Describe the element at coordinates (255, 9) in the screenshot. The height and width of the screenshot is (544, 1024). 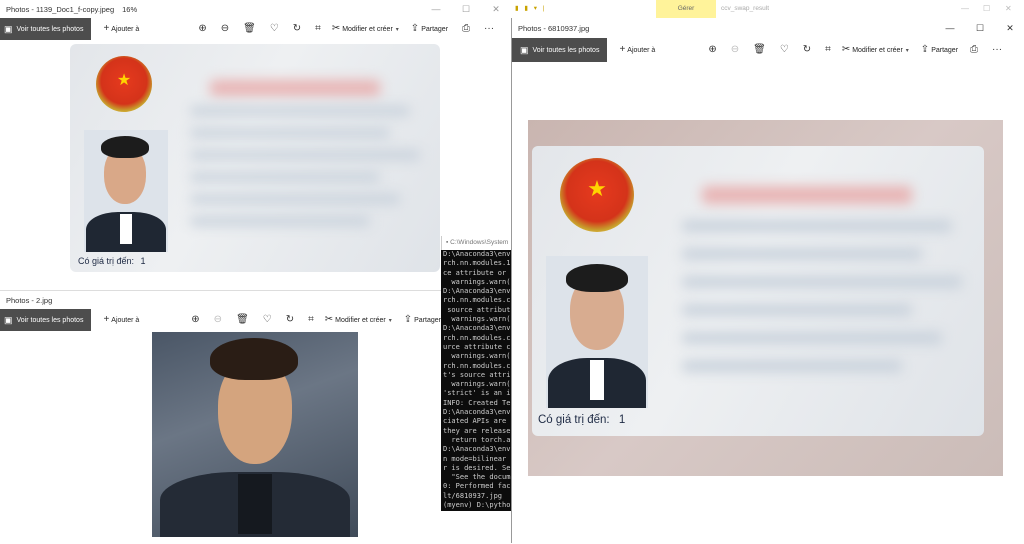
I see `window-titlebar: Photos - 1139_Doc1_f-copy.jpeg 16% — ☐ ✕` at that location.